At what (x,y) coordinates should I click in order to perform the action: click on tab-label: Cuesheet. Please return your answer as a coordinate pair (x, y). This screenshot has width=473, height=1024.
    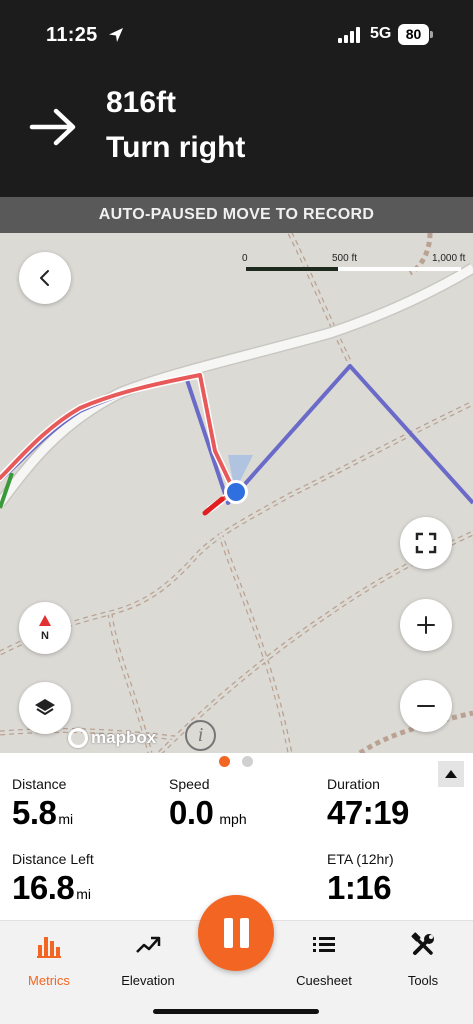
    Looking at the image, I should click on (324, 980).